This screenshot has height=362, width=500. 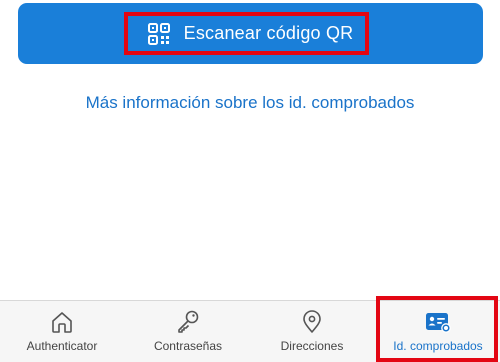 I want to click on tab-passwords-label: Contraseñas, so click(x=188, y=346).